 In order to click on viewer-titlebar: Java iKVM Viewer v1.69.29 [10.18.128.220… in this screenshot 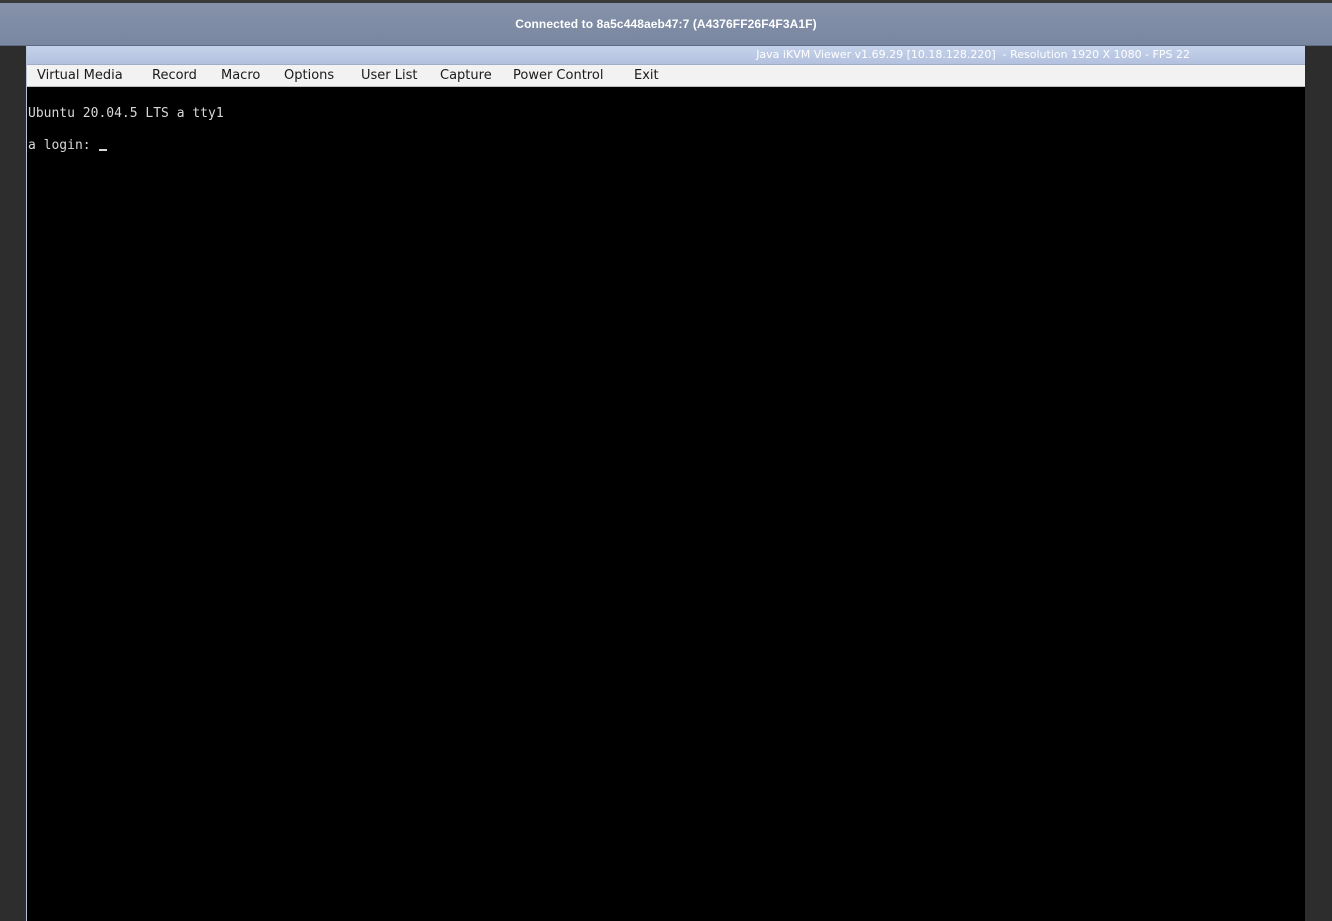, I will do `click(666, 55)`.